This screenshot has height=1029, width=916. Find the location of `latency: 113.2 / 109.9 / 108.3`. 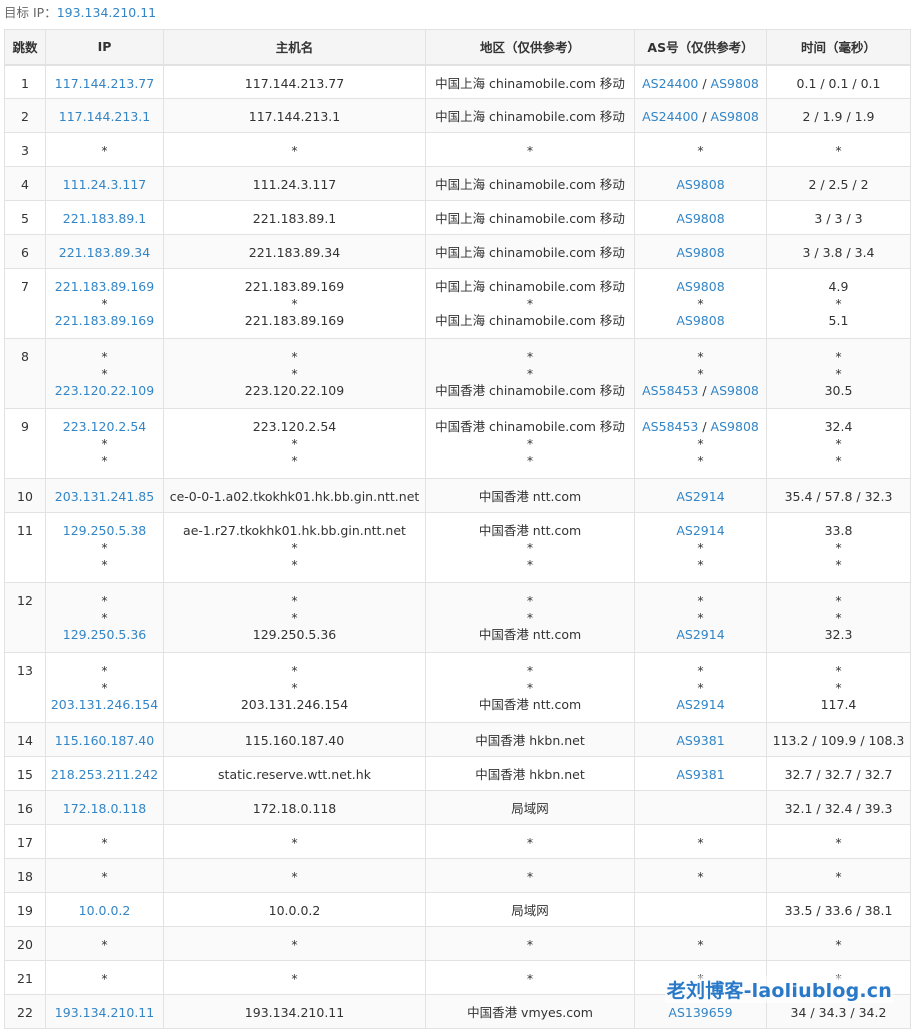

latency: 113.2 / 109.9 / 108.3 is located at coordinates (838, 740).